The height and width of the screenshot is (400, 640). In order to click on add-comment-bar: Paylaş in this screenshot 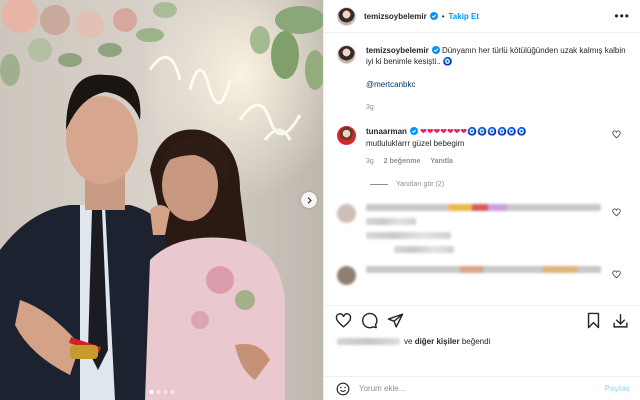, I will do `click(482, 388)`.